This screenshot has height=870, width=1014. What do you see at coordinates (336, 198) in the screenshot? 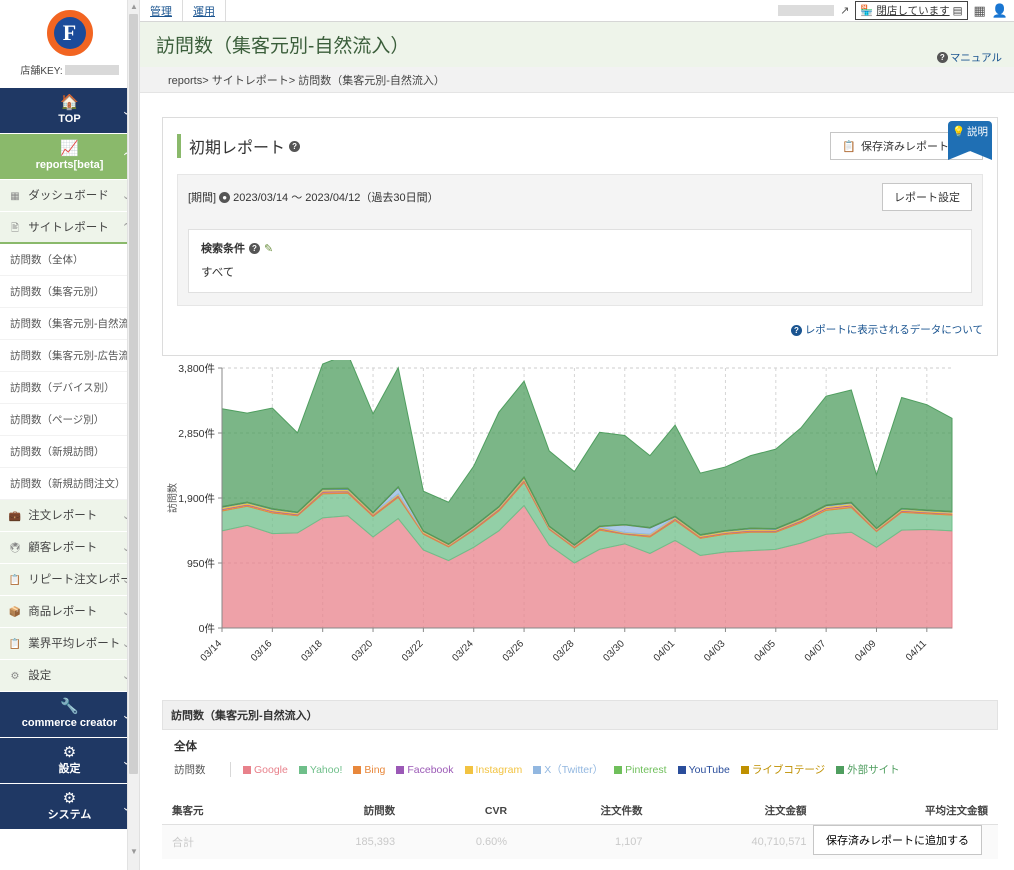
I see `period-value: 2023/03/14 〜 2023/04/12（過去30日間）` at bounding box center [336, 198].